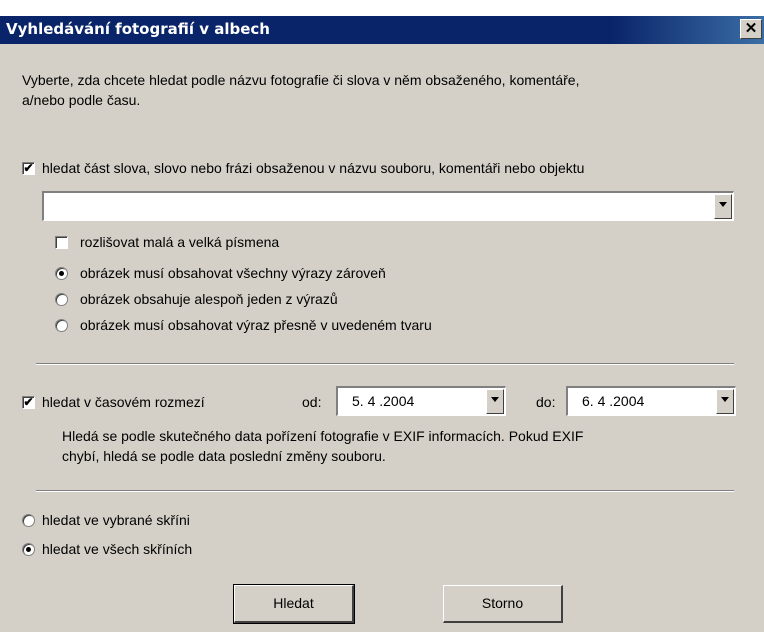  I want to click on search-term-dropdown-button, so click(723, 206).